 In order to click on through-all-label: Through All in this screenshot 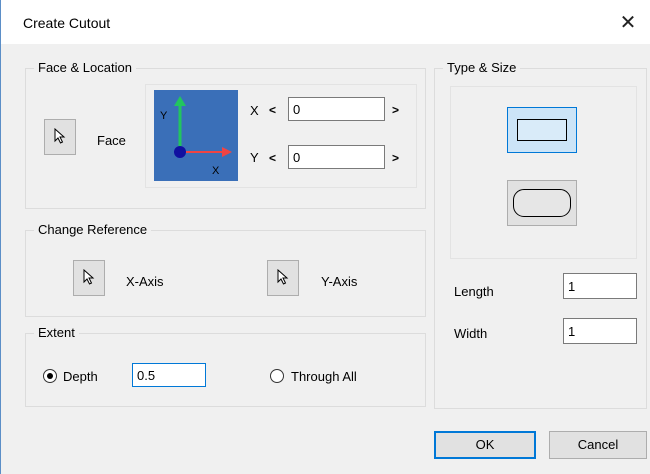, I will do `click(324, 376)`.